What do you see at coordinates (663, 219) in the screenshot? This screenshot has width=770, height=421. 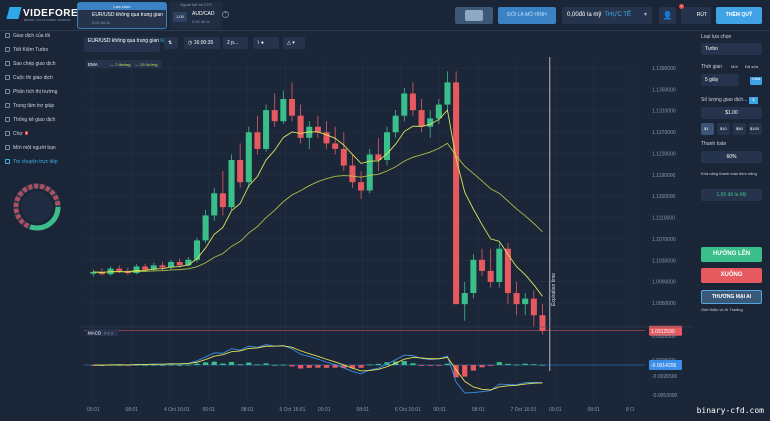 I see `y-tick-label: 1.1110000` at bounding box center [663, 219].